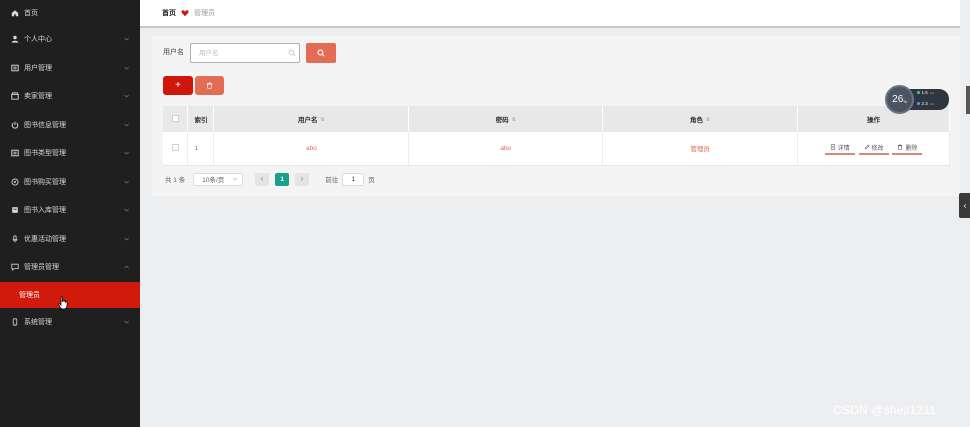 The image size is (970, 427). I want to click on header-password: 密码 ⇅, so click(506, 119).